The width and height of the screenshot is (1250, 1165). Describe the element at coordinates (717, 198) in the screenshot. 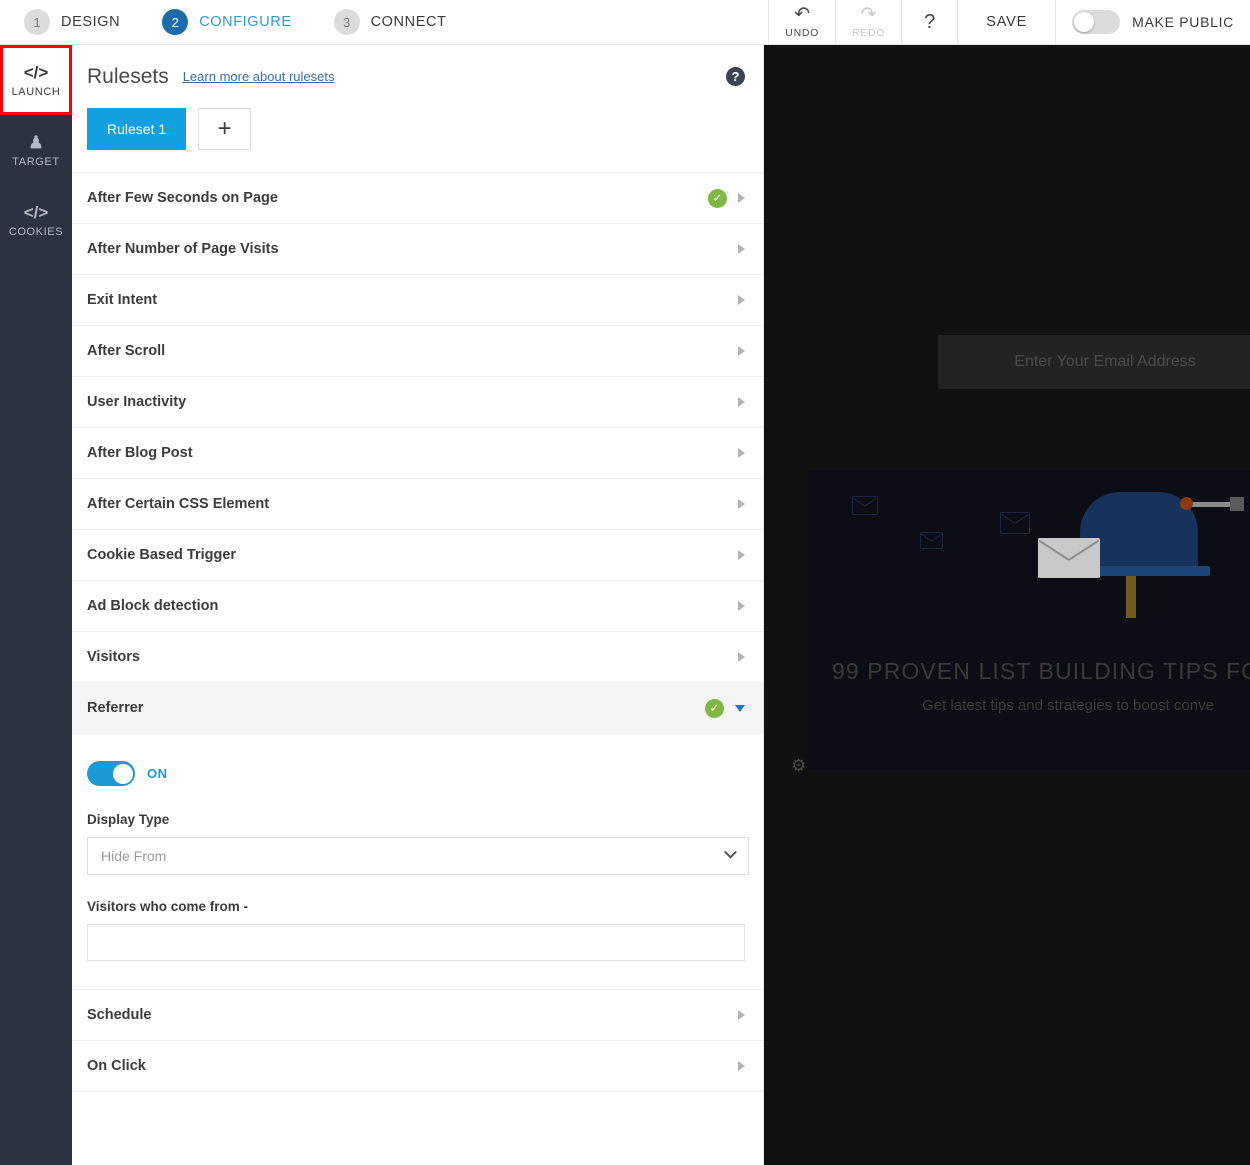

I see `check-icon: ✓` at that location.